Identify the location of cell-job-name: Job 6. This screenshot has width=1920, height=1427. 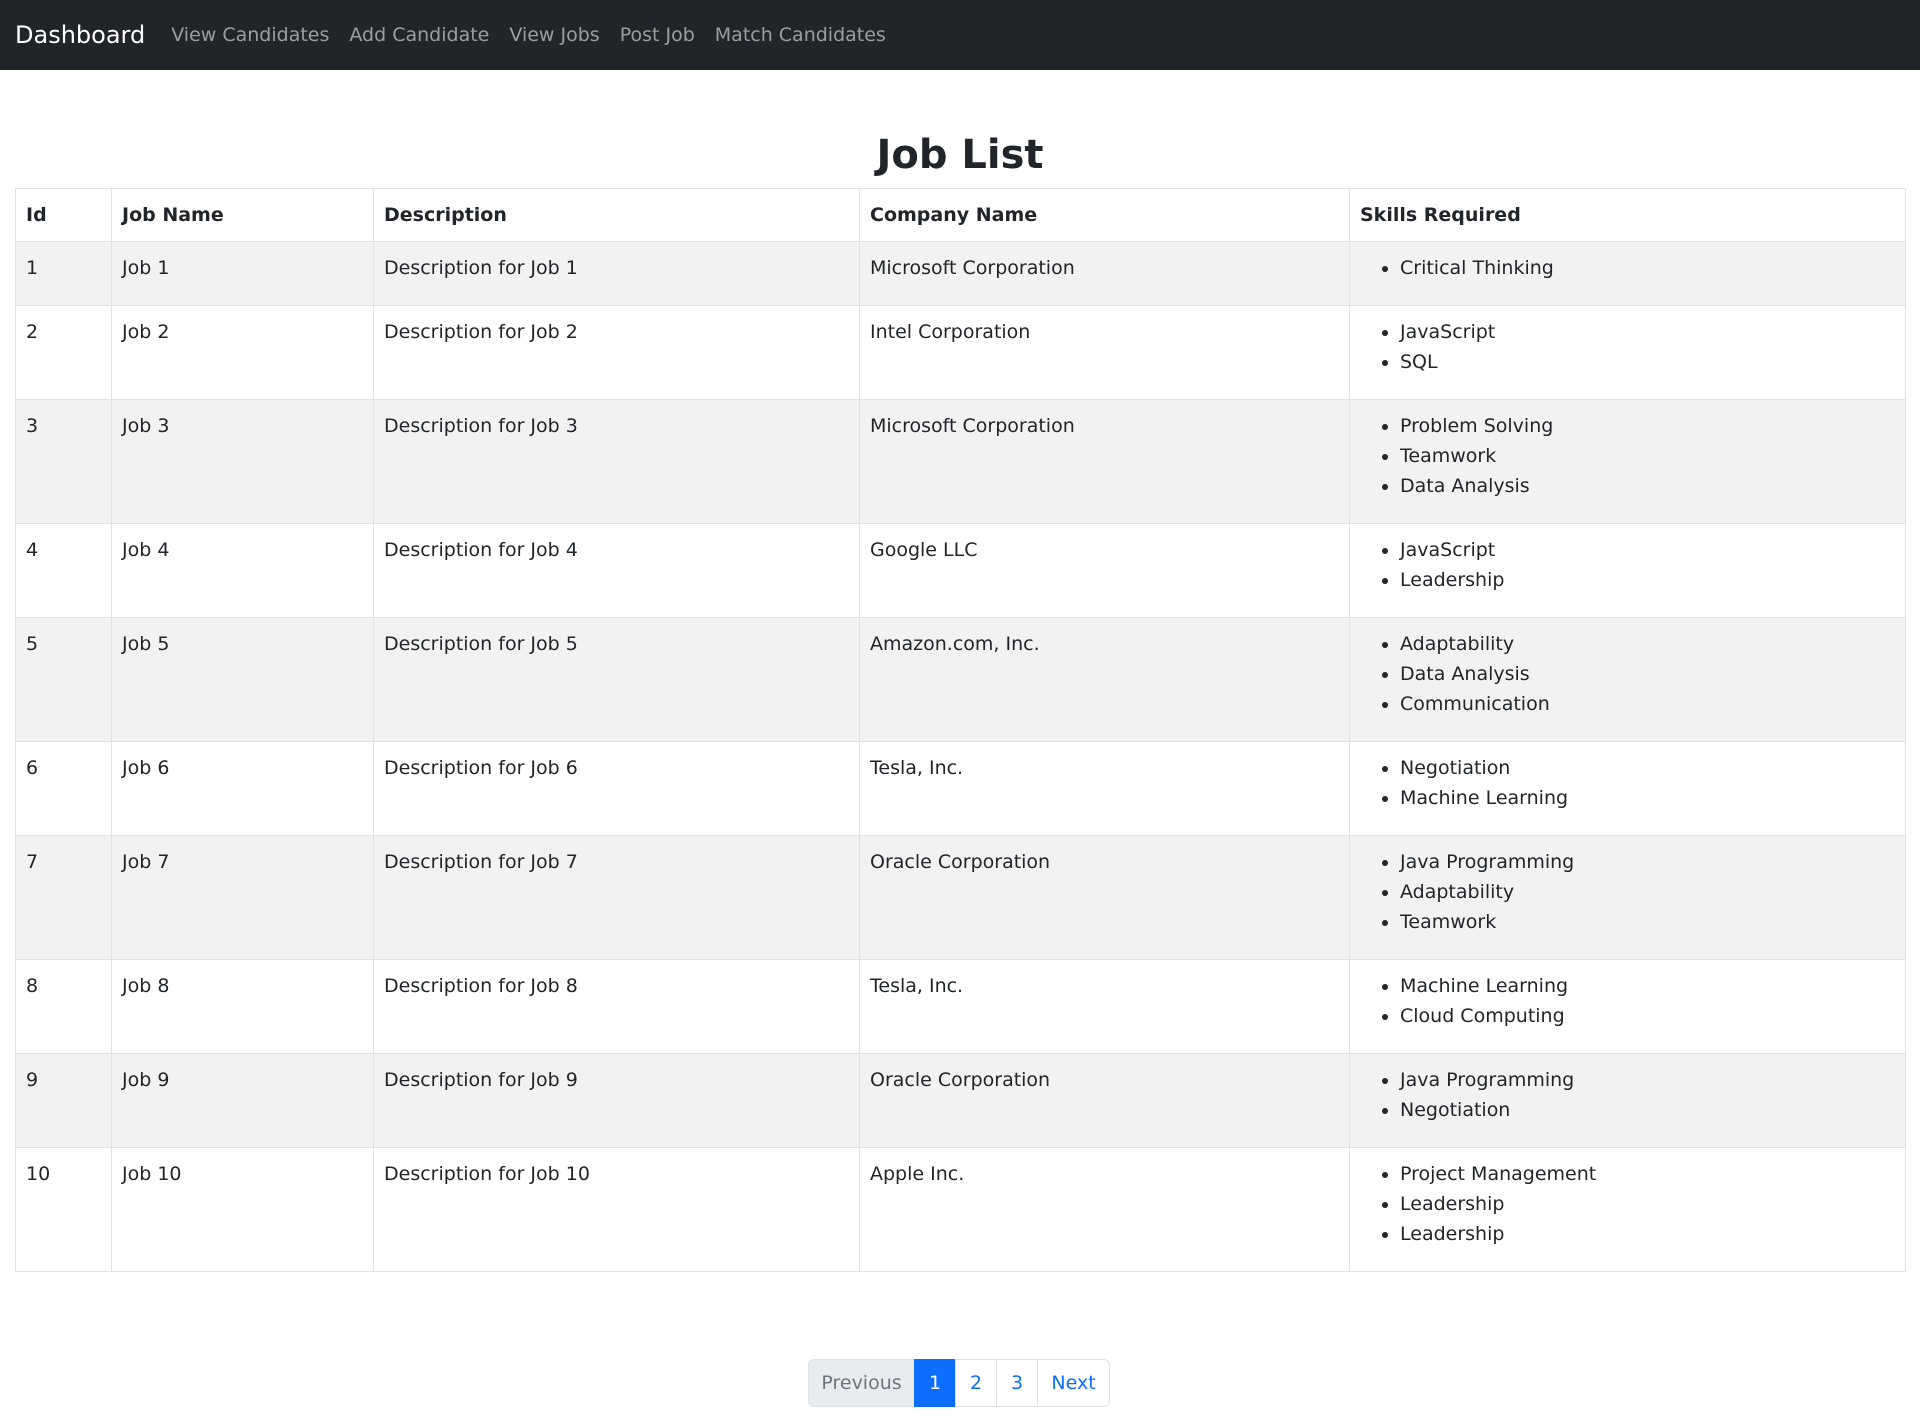
(242, 788).